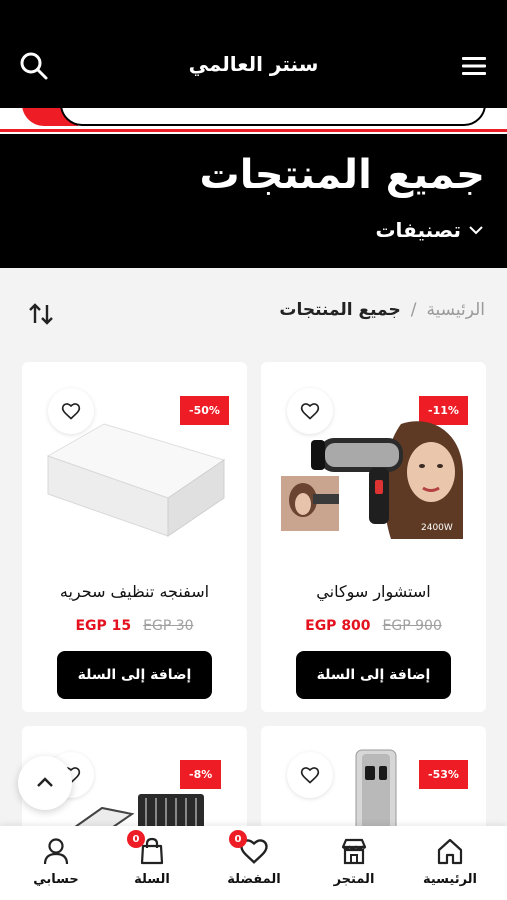  I want to click on chevron-down-icon, so click(476, 230).